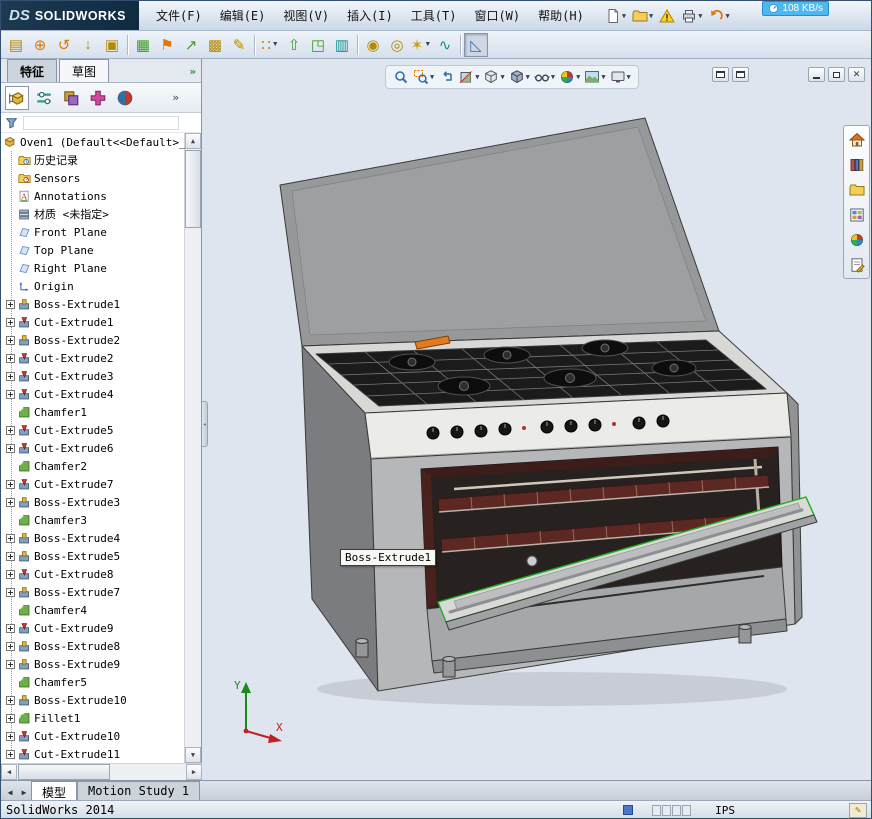 This screenshot has width=872, height=819. What do you see at coordinates (445, 45) in the screenshot?
I see `spline-tool-button: ∿` at bounding box center [445, 45].